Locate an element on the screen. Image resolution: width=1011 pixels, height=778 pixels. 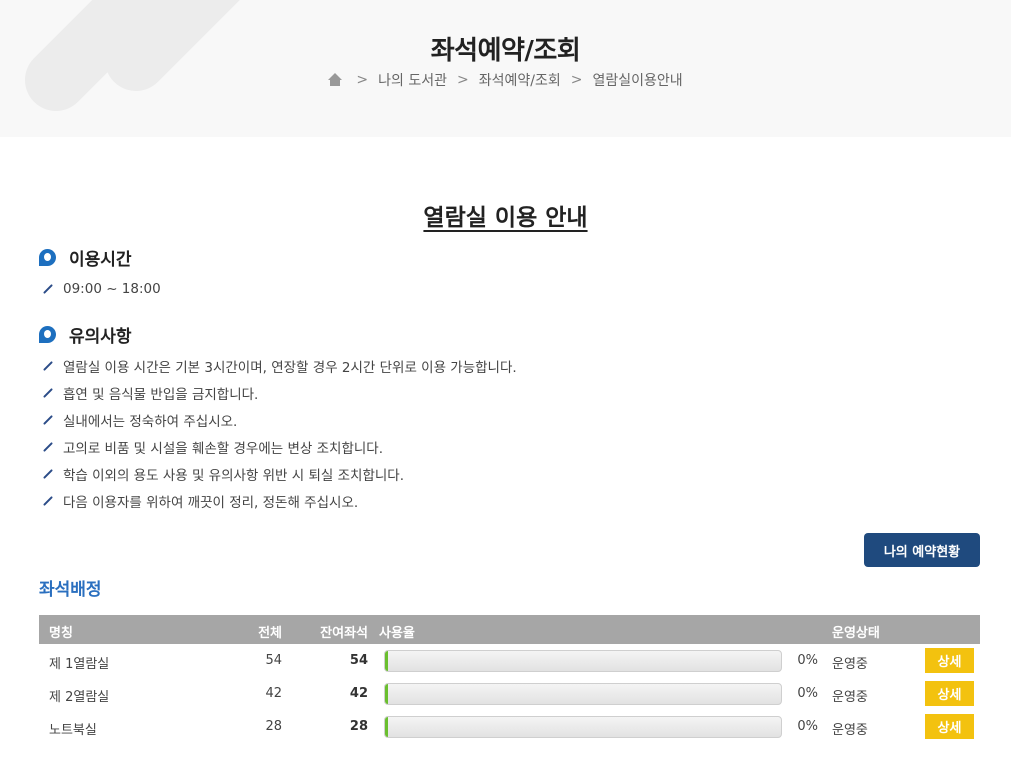
list-item: 학습 이외의 용도 사용 및 유의사항 위반 시 퇴실 조치합니다. is located at coordinates (223, 474).